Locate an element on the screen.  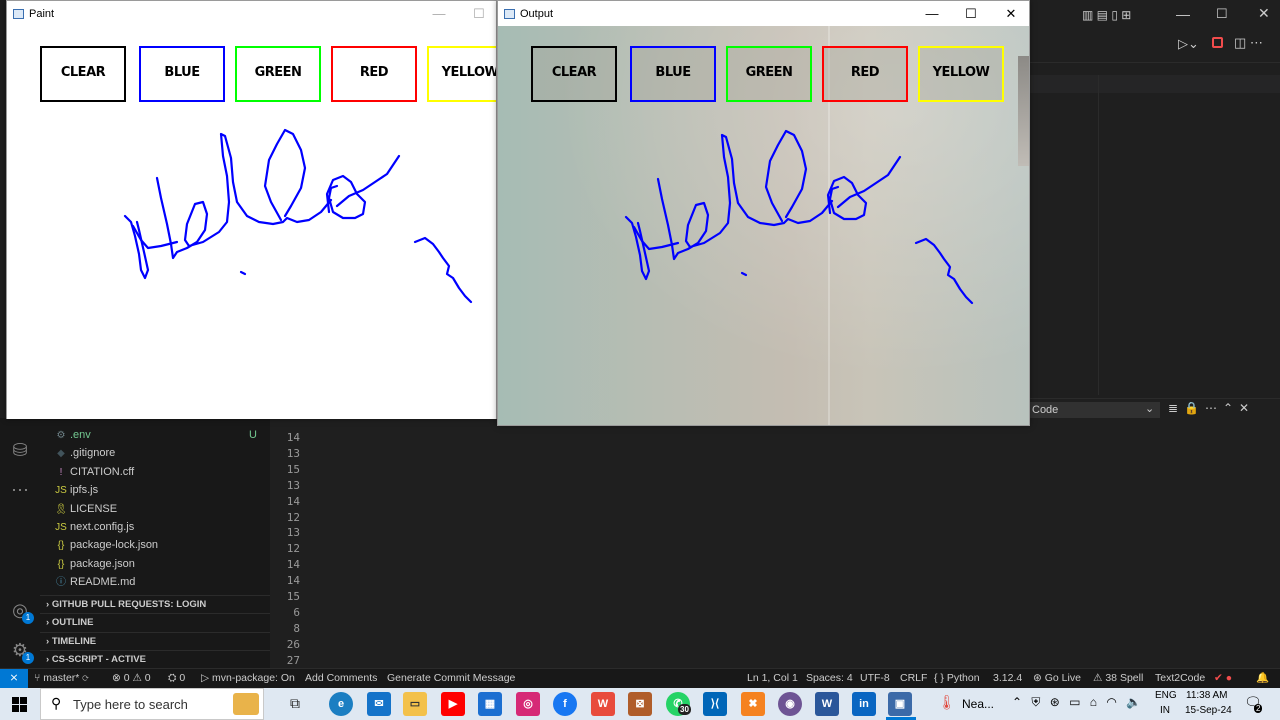
github-icon: ◉ is located at coordinates (790, 704).